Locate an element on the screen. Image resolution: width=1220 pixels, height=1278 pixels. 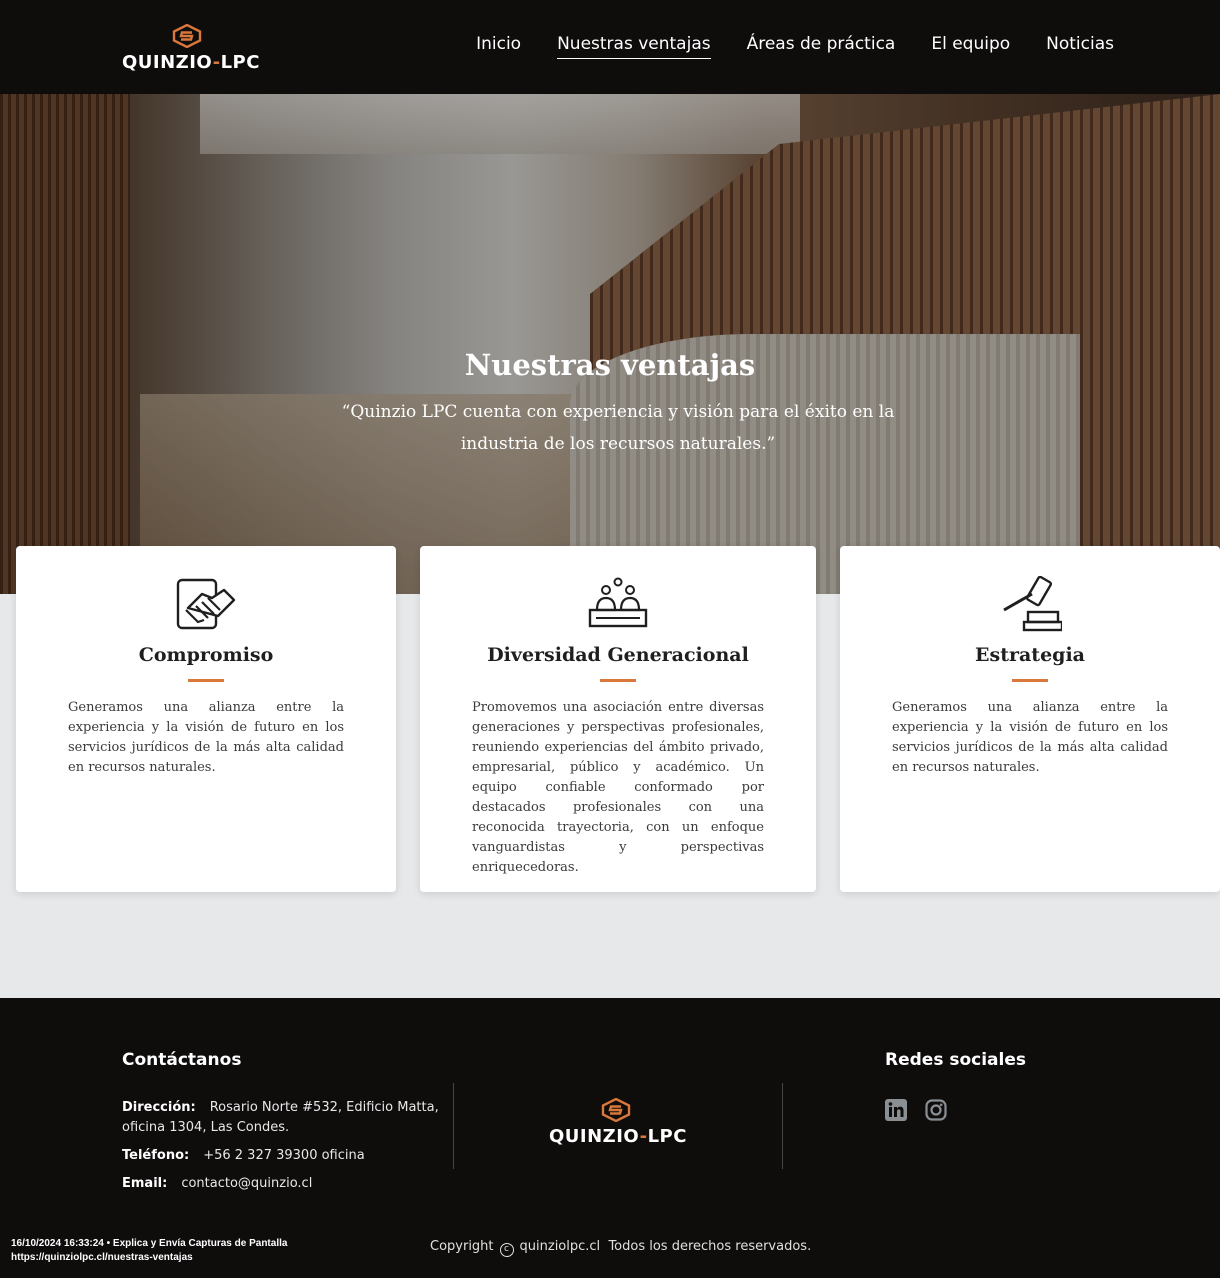
card-title: Estrategia is located at coordinates (1030, 655).